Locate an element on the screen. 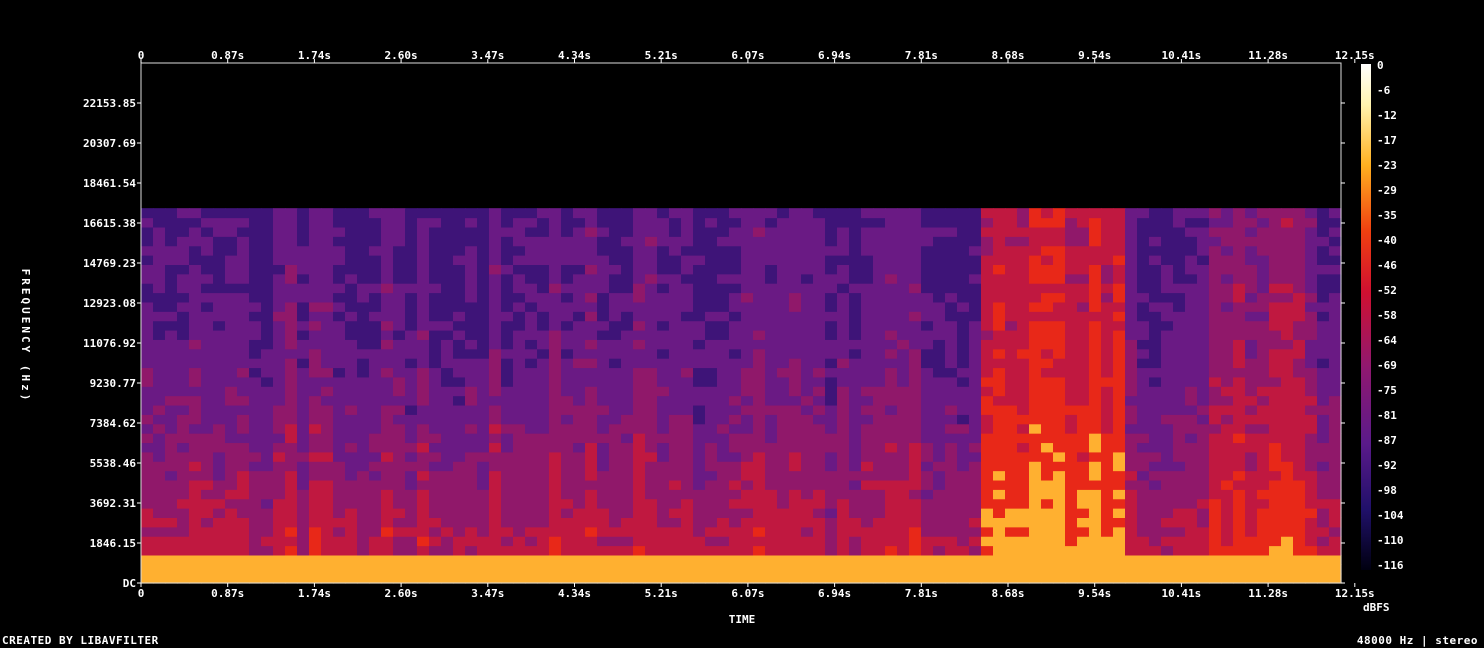 This screenshot has width=1484, height=648. y-axis-title: FREQUENCY (Hz) is located at coordinates (25, 336).